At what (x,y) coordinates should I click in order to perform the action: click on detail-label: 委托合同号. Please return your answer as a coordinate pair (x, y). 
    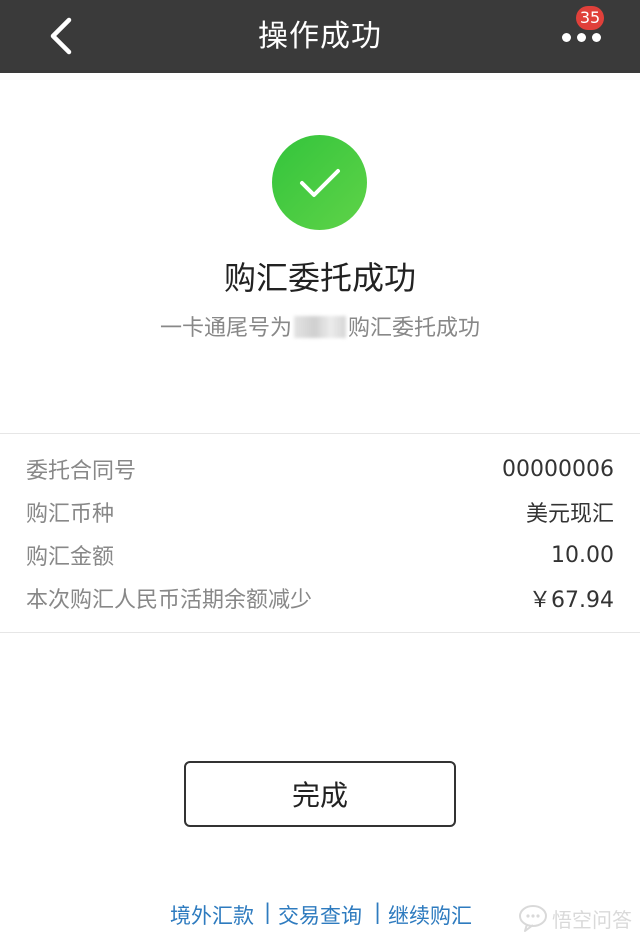
    Looking at the image, I should click on (81, 471).